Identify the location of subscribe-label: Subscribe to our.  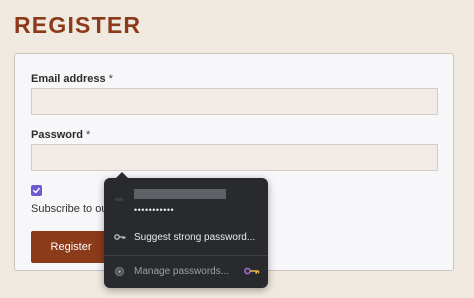
(71, 209).